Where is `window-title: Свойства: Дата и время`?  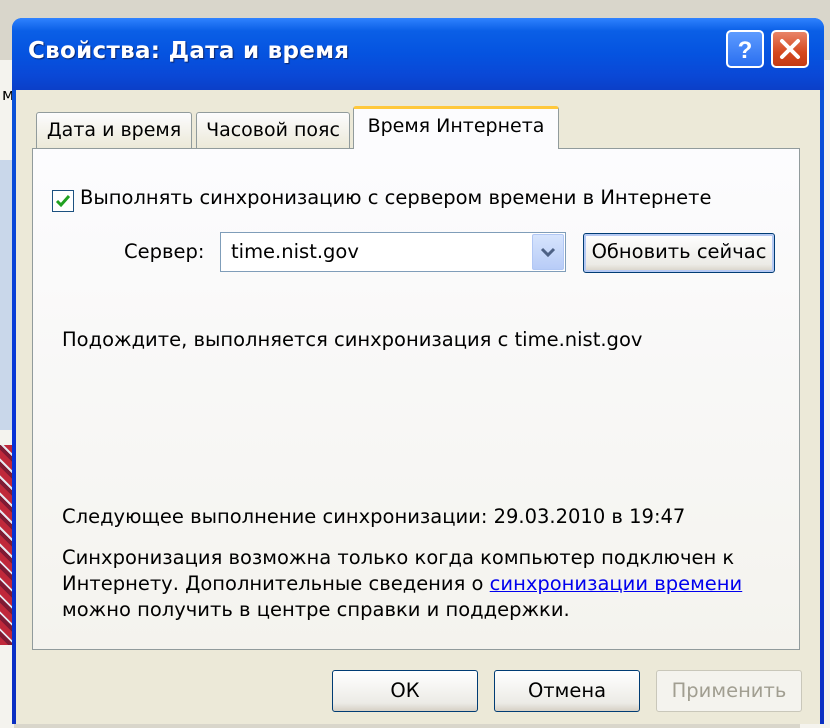 window-title: Свойства: Дата и время is located at coordinates (189, 51).